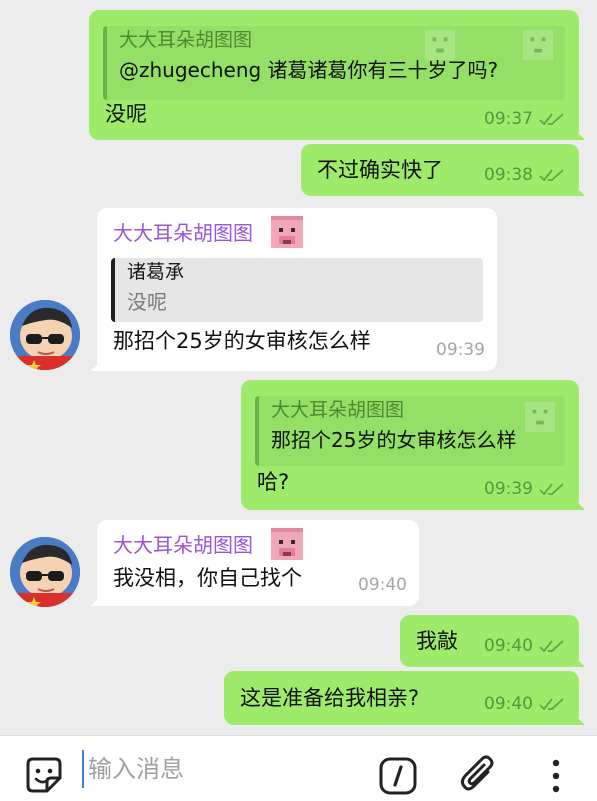  I want to click on message-bubble: 大大耳朵胡图图 我没相，你自己找个 09:40, so click(258, 563).